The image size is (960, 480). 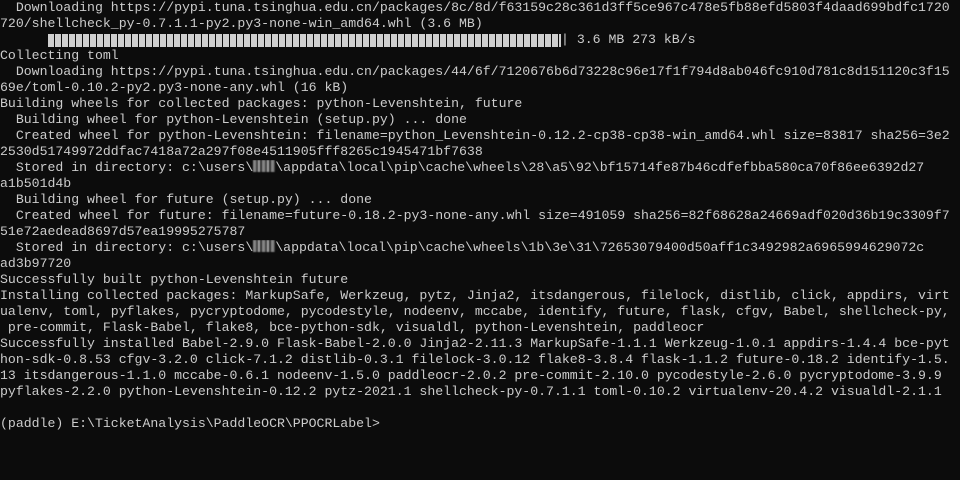 I want to click on stored-directory-line-1-cont: a1b501d4b, so click(x=36, y=183).